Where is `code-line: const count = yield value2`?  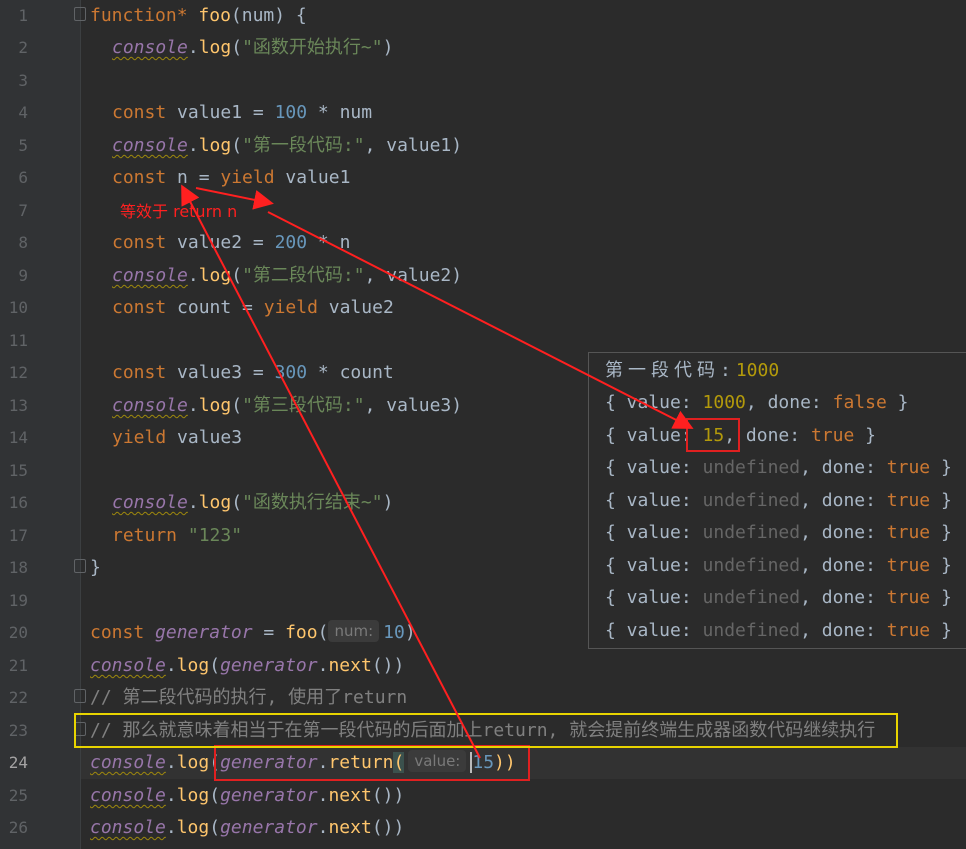
code-line: const count = yield value2 is located at coordinates (253, 308).